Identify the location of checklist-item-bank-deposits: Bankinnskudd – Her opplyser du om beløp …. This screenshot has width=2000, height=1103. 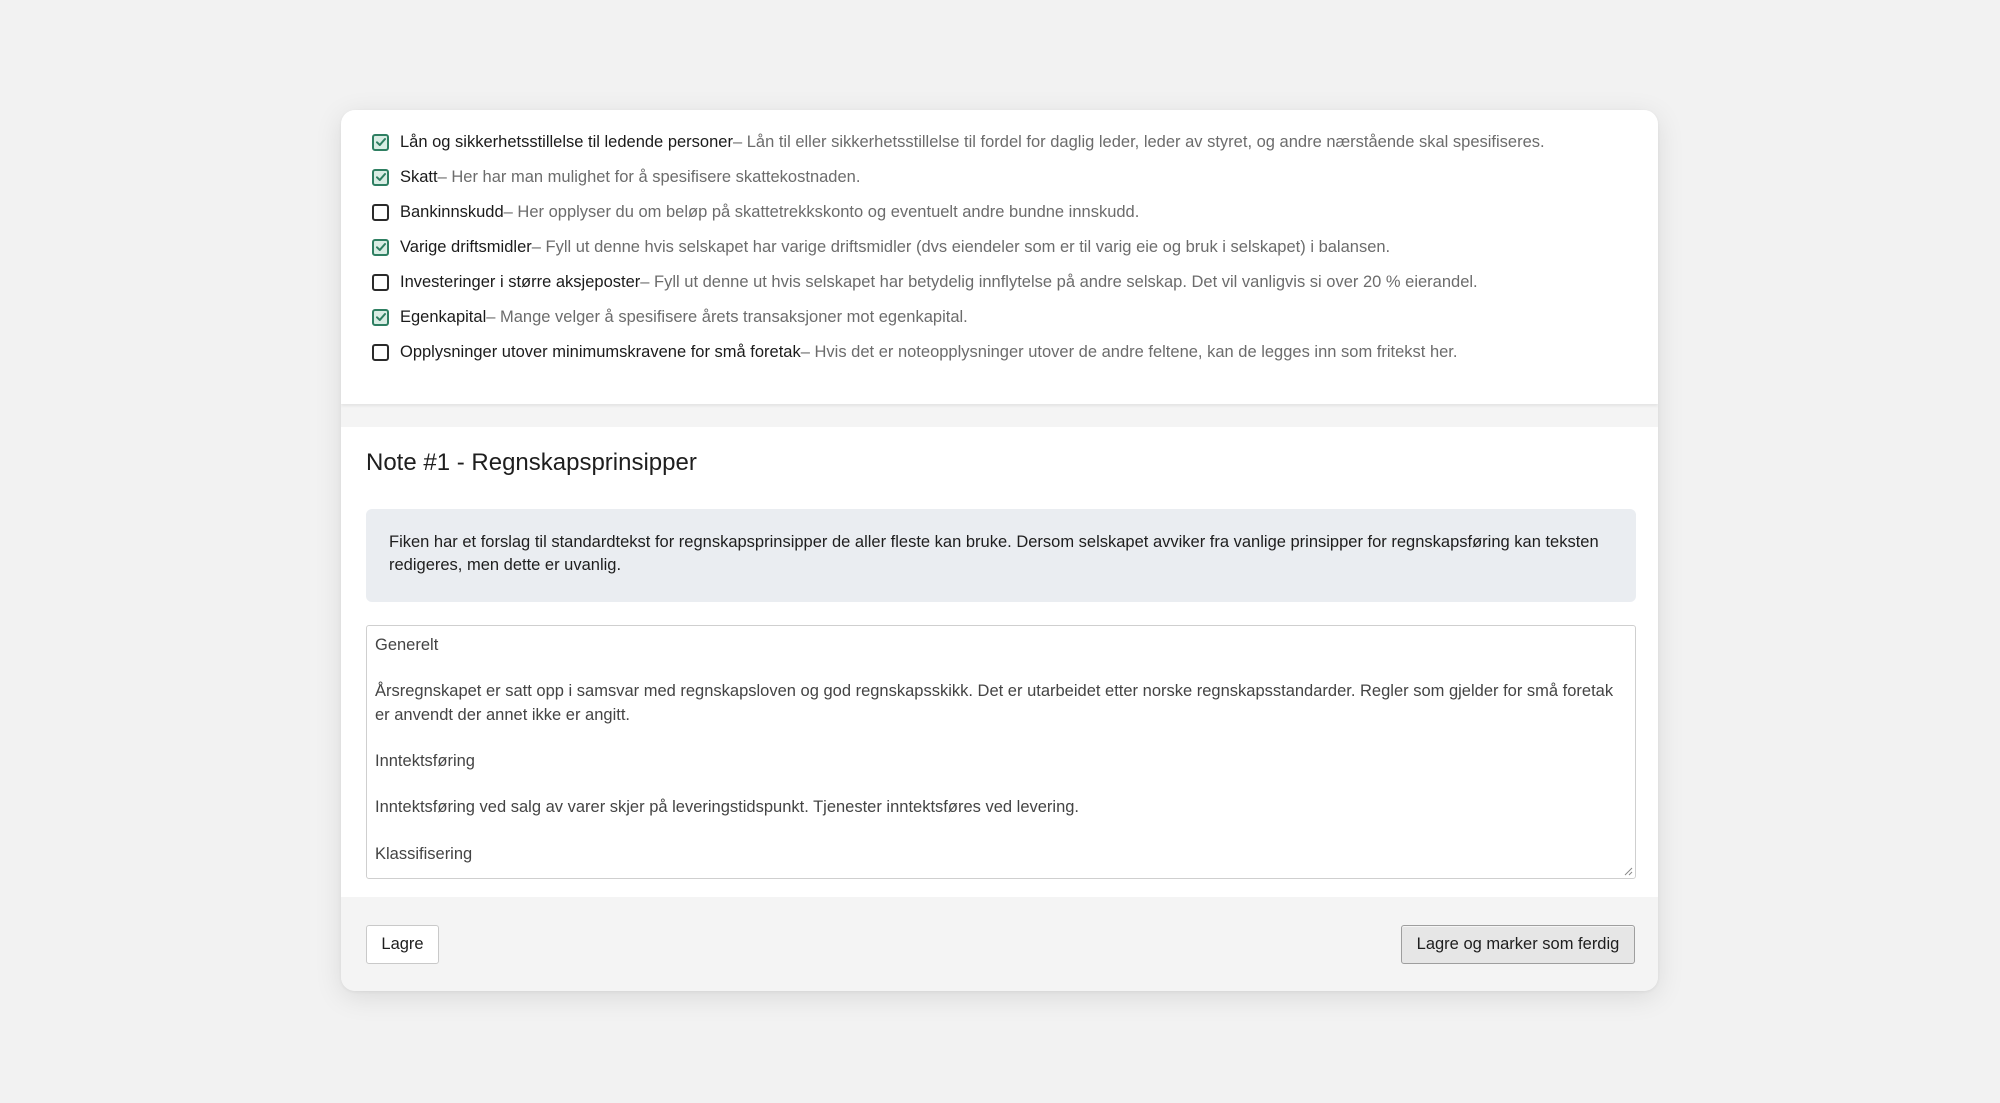
(755, 212).